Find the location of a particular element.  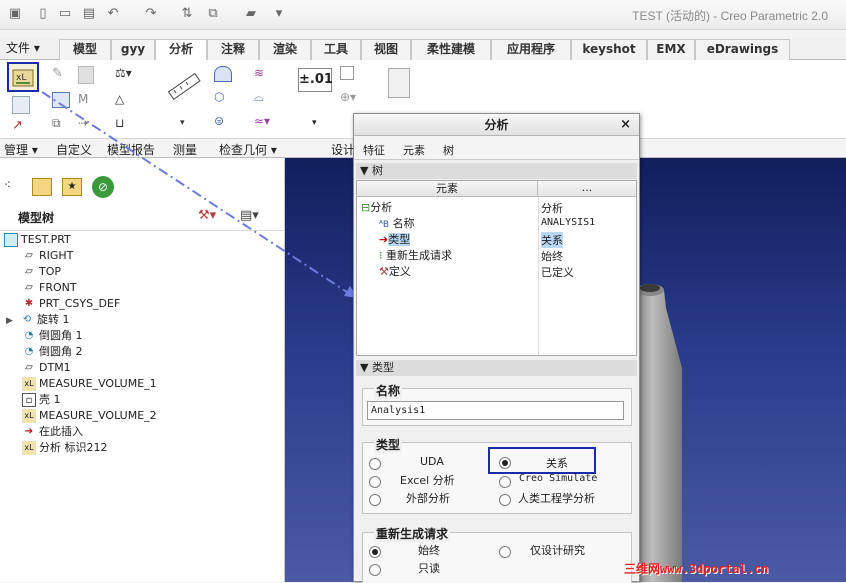

pin-icon: ✎ is located at coordinates (61, 75).